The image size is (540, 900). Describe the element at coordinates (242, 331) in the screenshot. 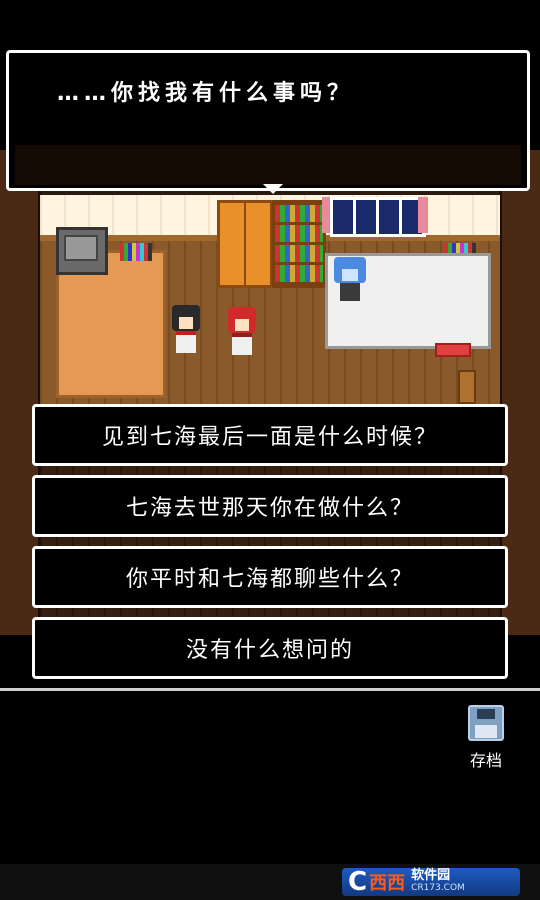

I see `character-red-hair` at that location.